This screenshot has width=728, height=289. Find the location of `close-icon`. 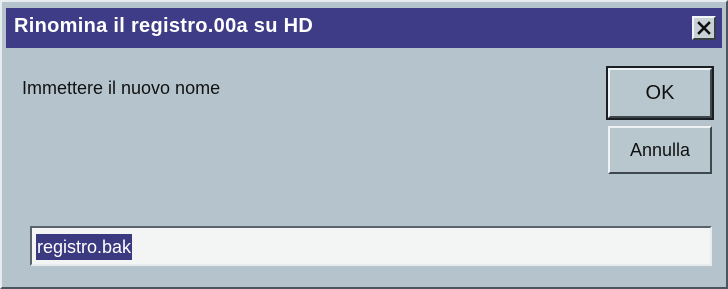

close-icon is located at coordinates (704, 28).